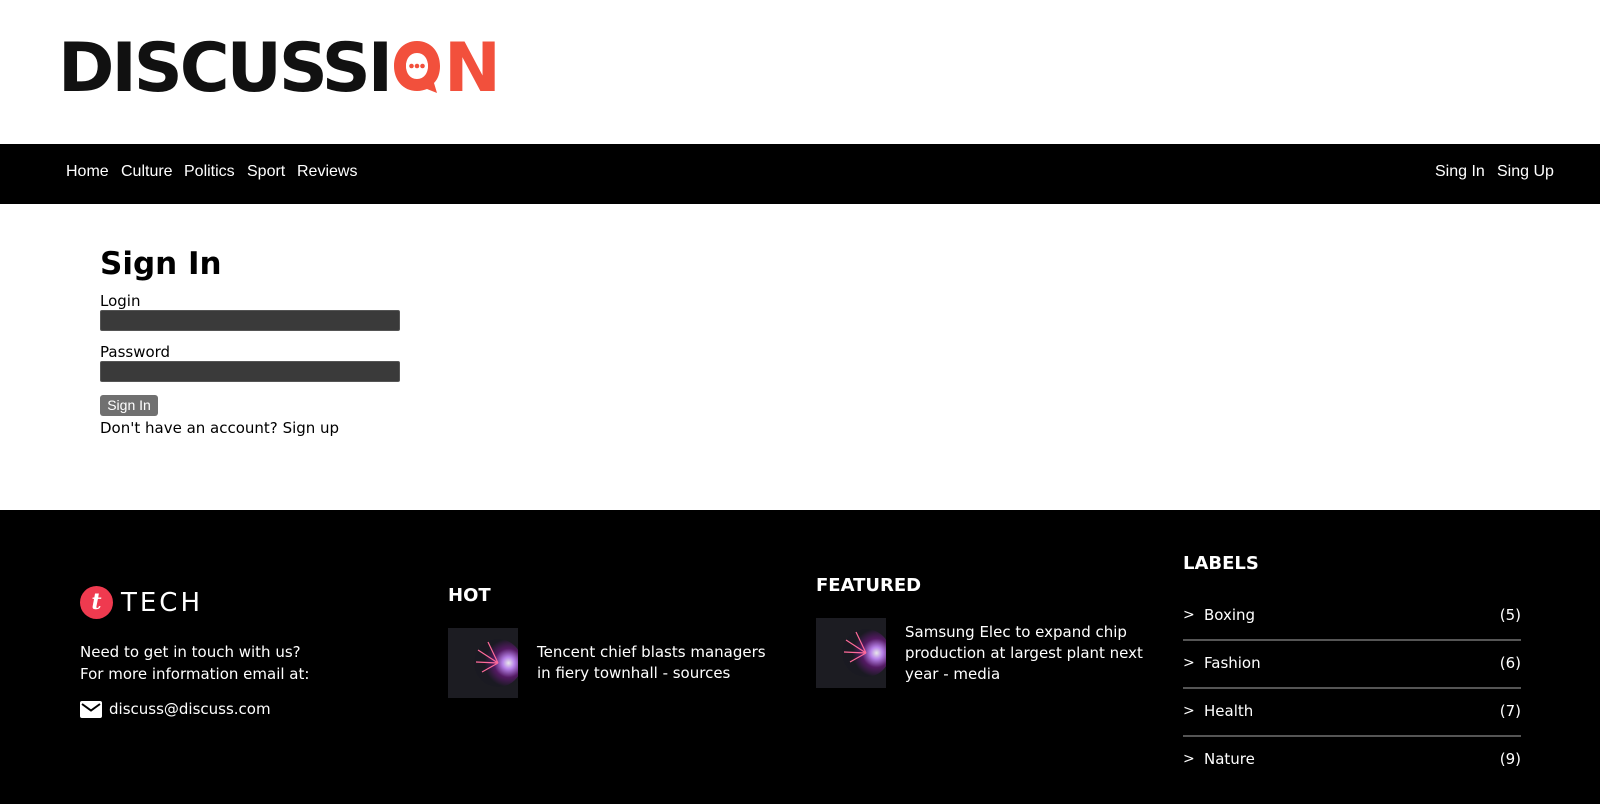  I want to click on login-input, so click(250, 320).